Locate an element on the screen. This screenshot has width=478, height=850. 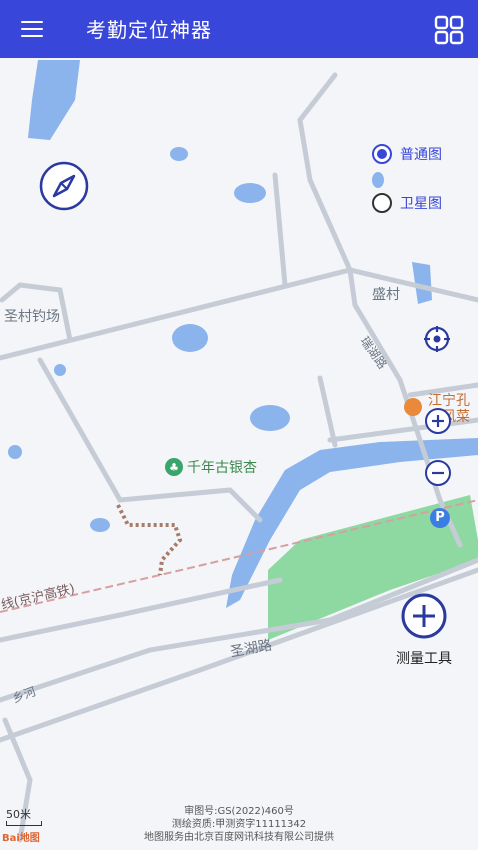
radio-selected-icon is located at coordinates (382, 154).